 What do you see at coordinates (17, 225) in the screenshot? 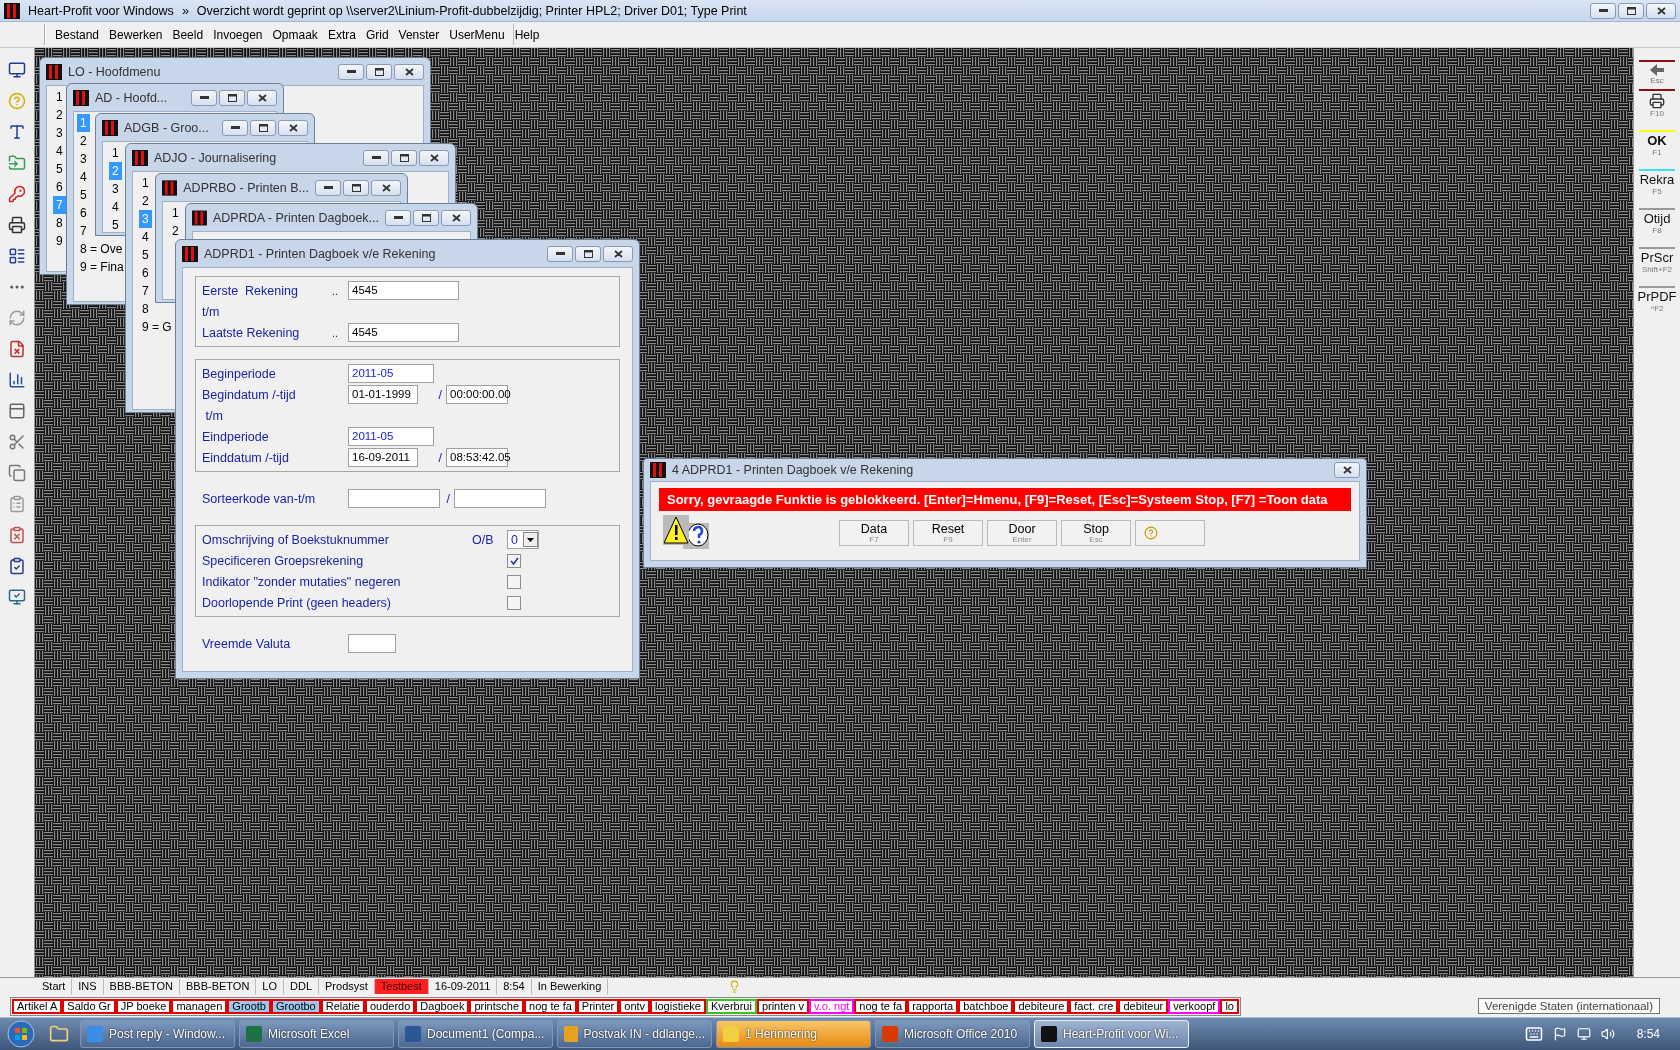
I see `printer-icon` at bounding box center [17, 225].